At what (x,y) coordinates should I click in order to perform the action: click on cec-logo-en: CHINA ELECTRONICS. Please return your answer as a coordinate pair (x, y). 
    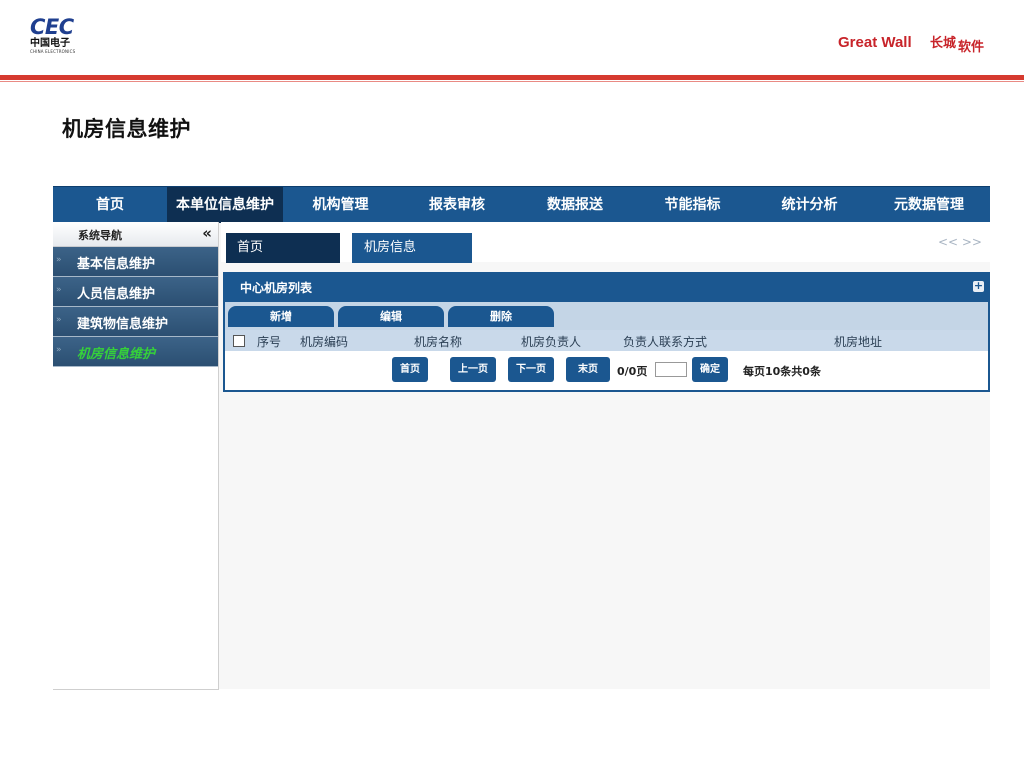
    Looking at the image, I should click on (53, 51).